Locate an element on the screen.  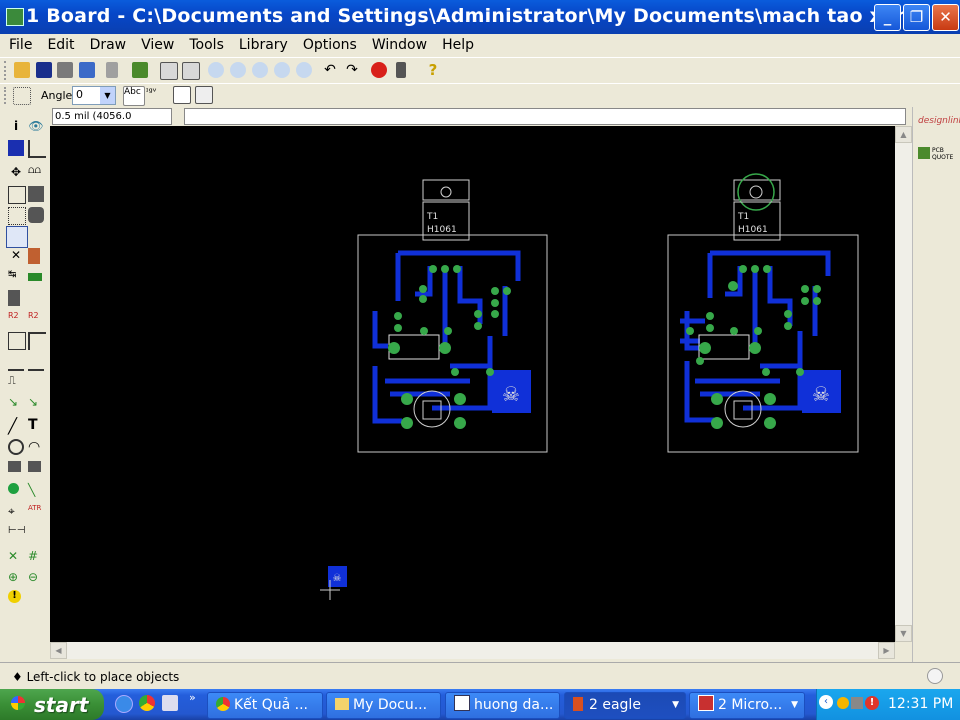
layout-left-icon is located at coordinates (182, 95).